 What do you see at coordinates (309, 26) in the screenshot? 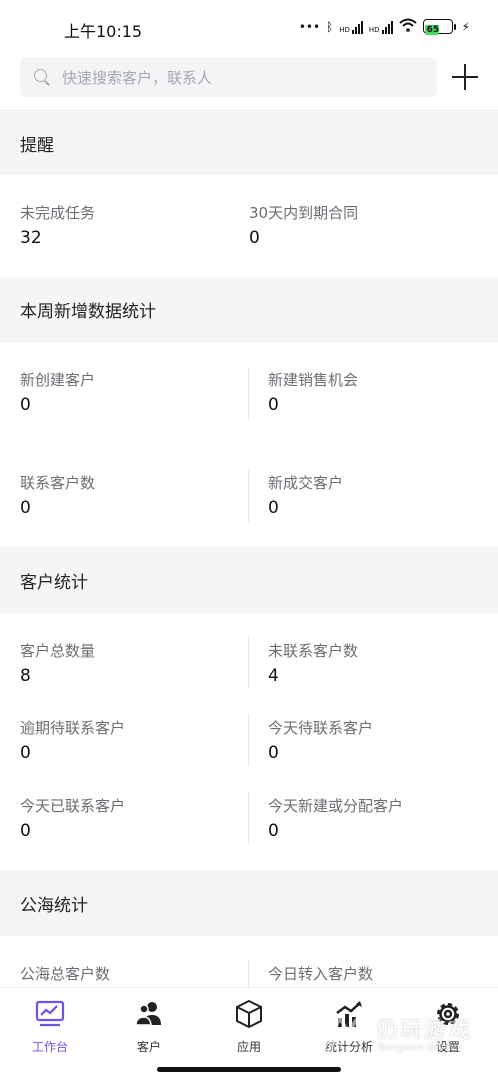
I see `dots-icon: •••` at bounding box center [309, 26].